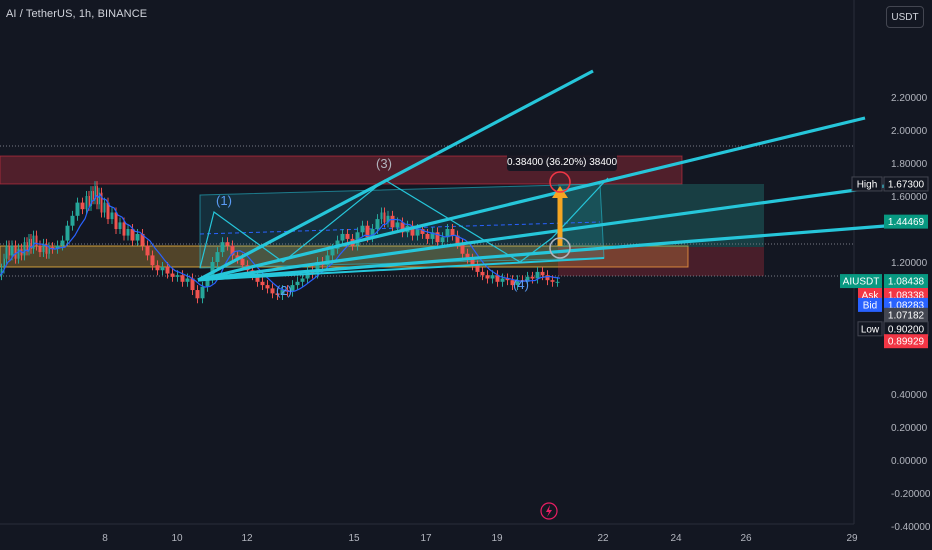 The height and width of the screenshot is (550, 932). Describe the element at coordinates (676, 538) in the screenshot. I see `time-tick-label: 24` at that location.